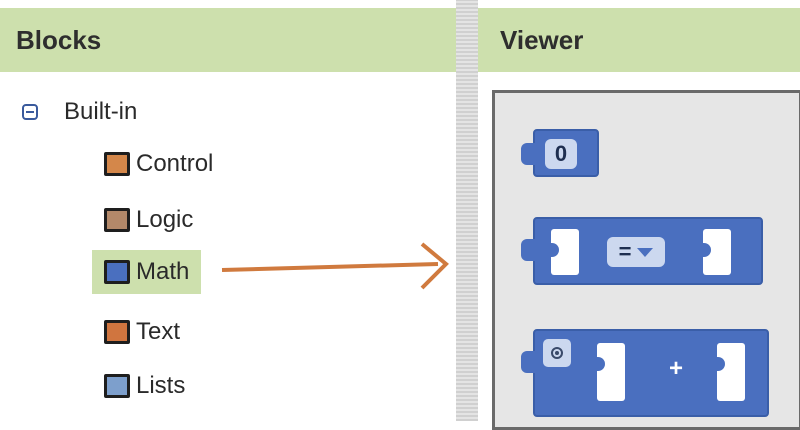 The image size is (800, 430). I want to click on add-operator-label: +, so click(676, 368).